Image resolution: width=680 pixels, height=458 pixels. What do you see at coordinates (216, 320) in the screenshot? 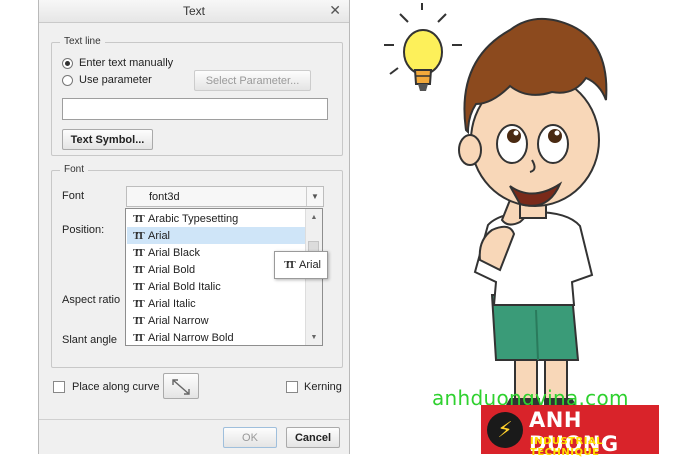
I see `list-item: TT Arial Narrow` at bounding box center [216, 320].